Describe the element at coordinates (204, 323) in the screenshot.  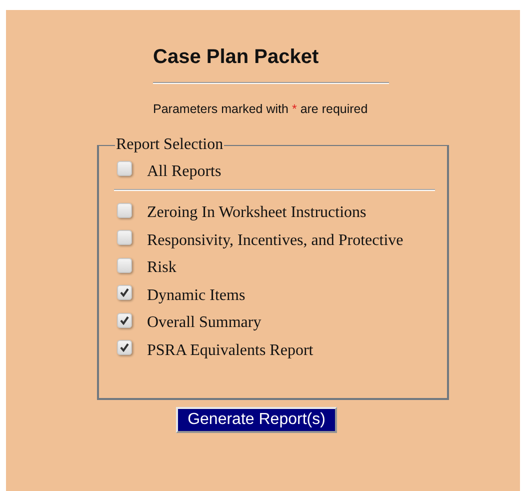
I see `checkbox-label: Overall Summary` at that location.